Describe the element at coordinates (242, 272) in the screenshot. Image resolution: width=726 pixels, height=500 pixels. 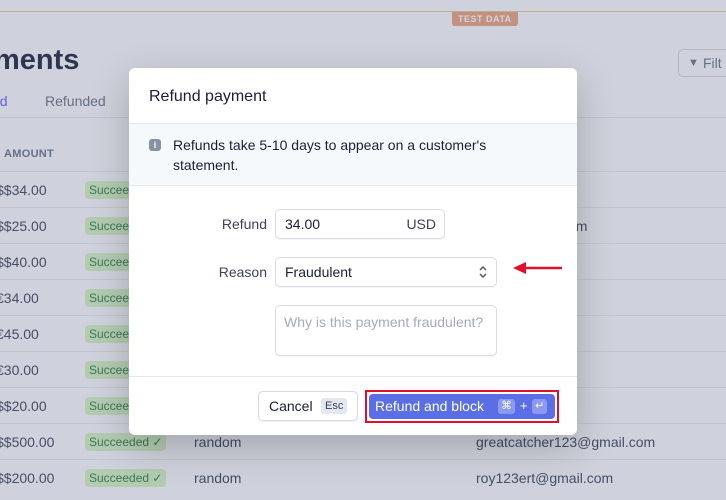
I see `reason-label: Reason` at that location.